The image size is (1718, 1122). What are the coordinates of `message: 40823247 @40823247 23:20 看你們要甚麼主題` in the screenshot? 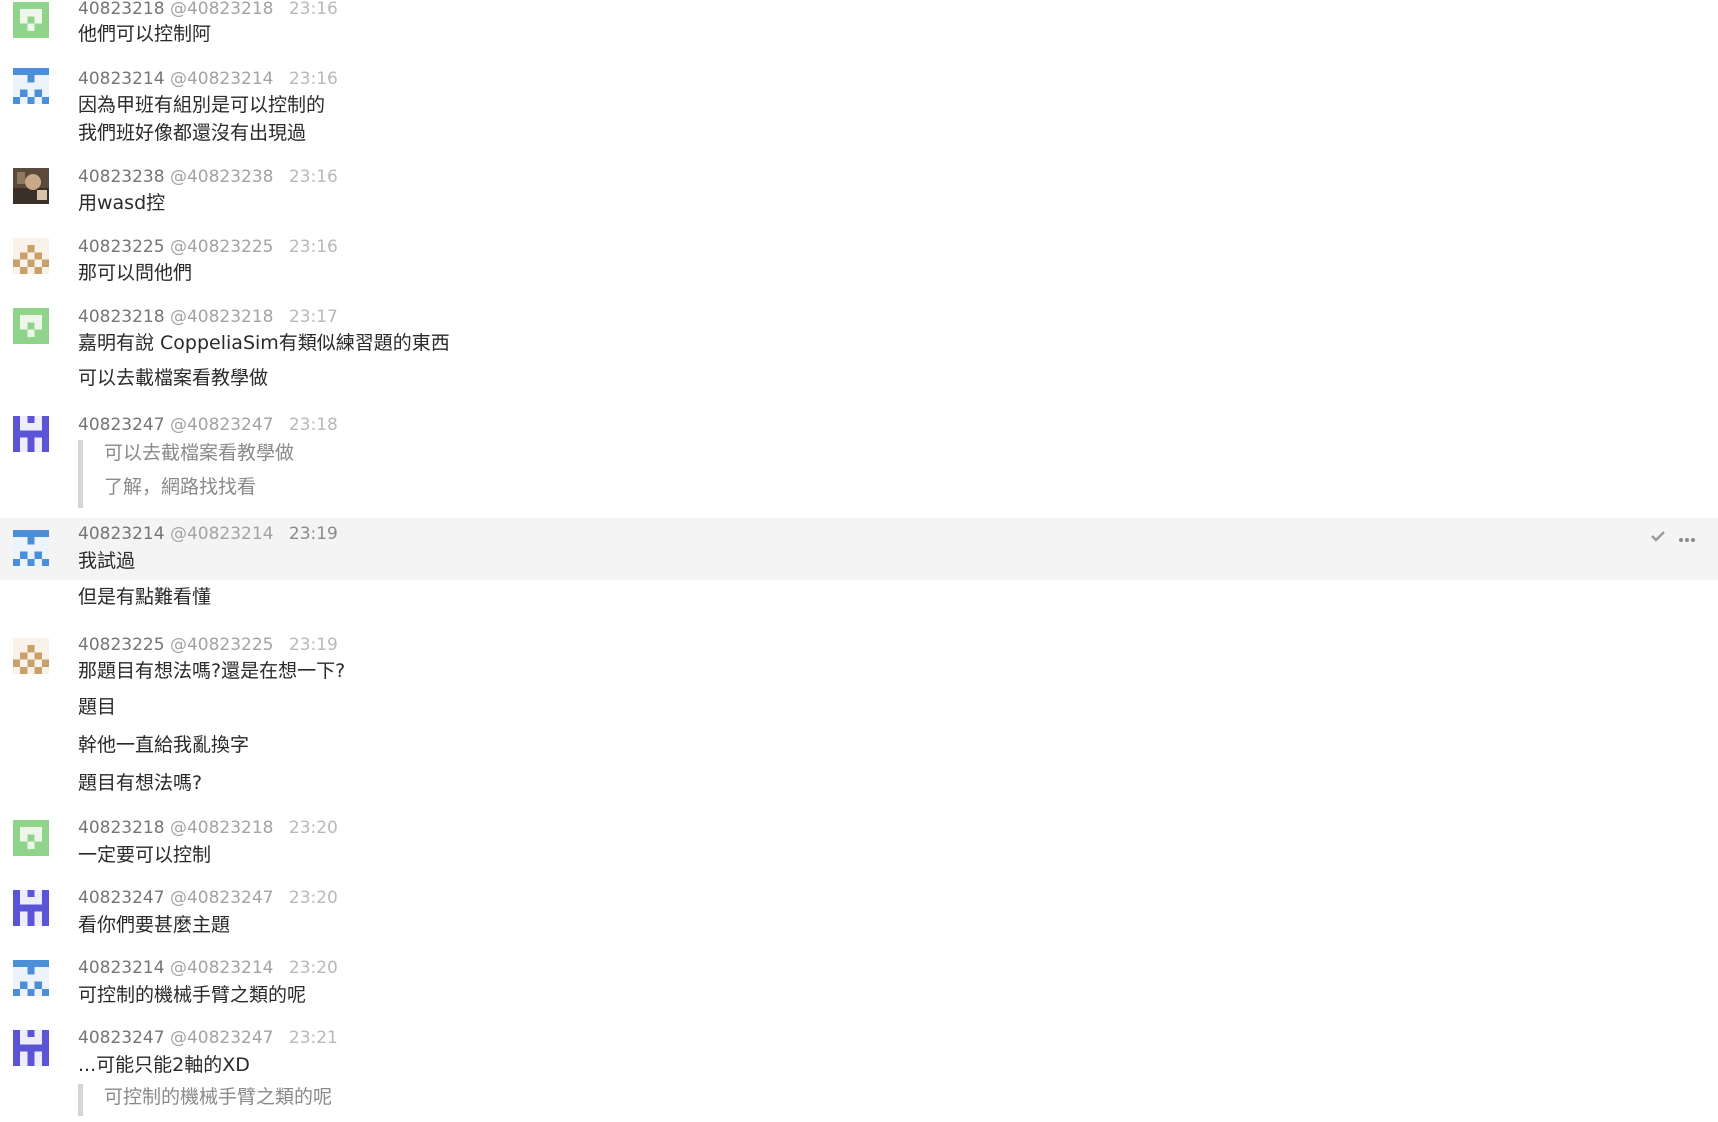 It's located at (859, 911).